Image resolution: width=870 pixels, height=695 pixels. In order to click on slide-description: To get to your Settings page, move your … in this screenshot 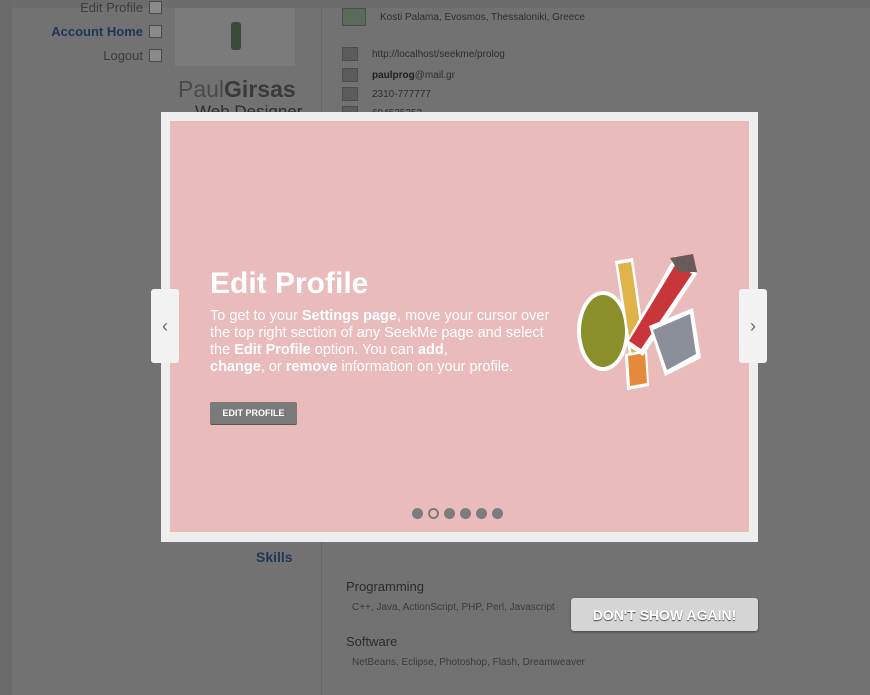, I will do `click(380, 341)`.